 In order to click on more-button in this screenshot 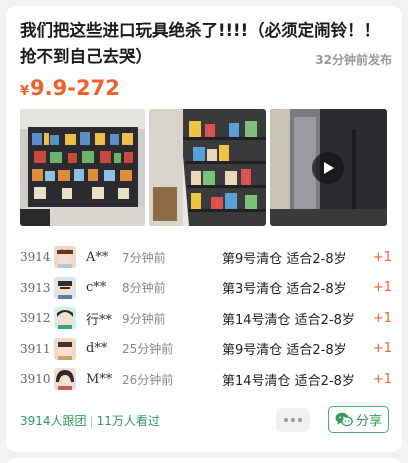, I will do `click(293, 420)`.